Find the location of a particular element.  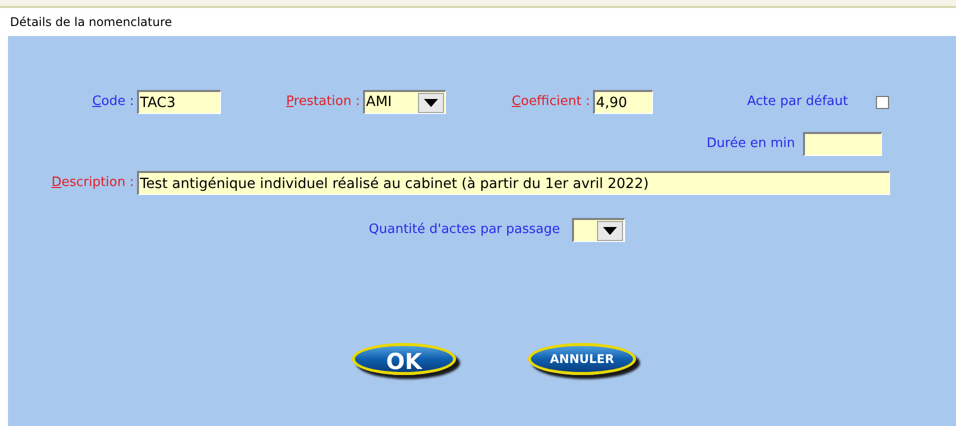

field-label: Durée en min is located at coordinates (750, 144).